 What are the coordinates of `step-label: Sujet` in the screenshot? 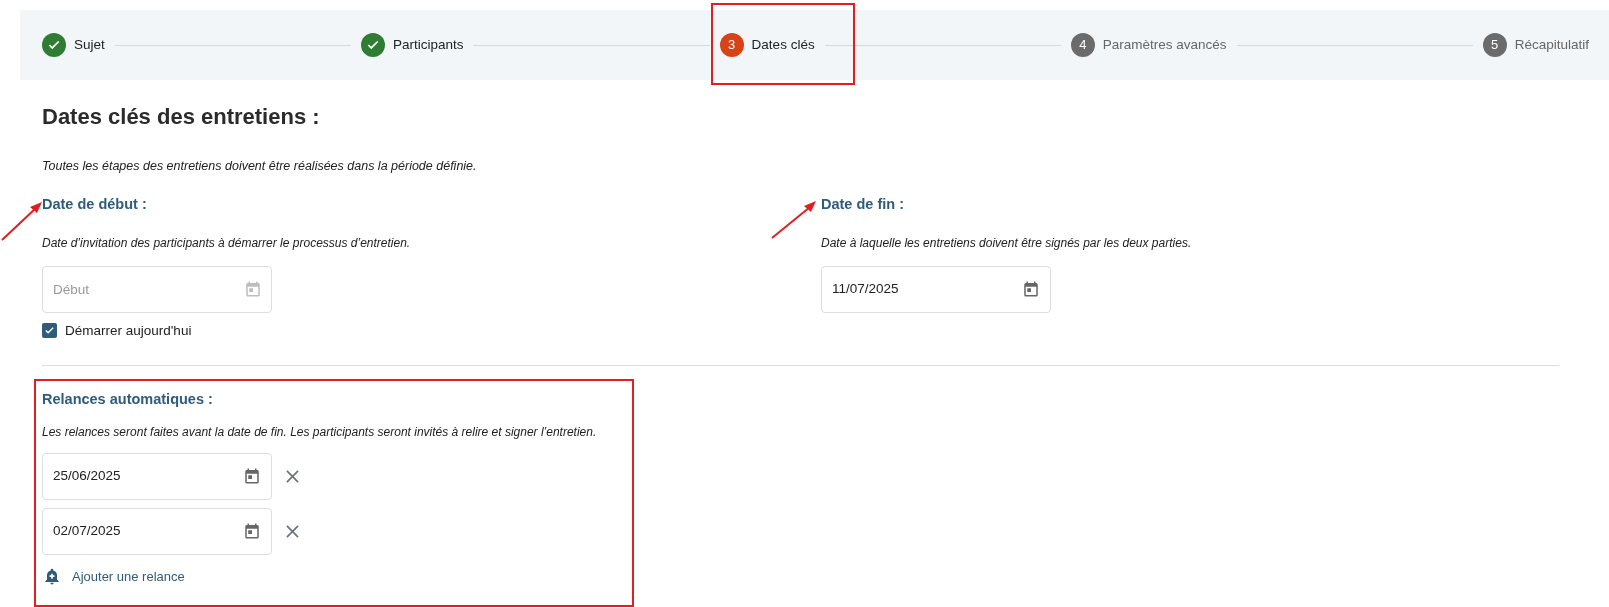 It's located at (89, 44).